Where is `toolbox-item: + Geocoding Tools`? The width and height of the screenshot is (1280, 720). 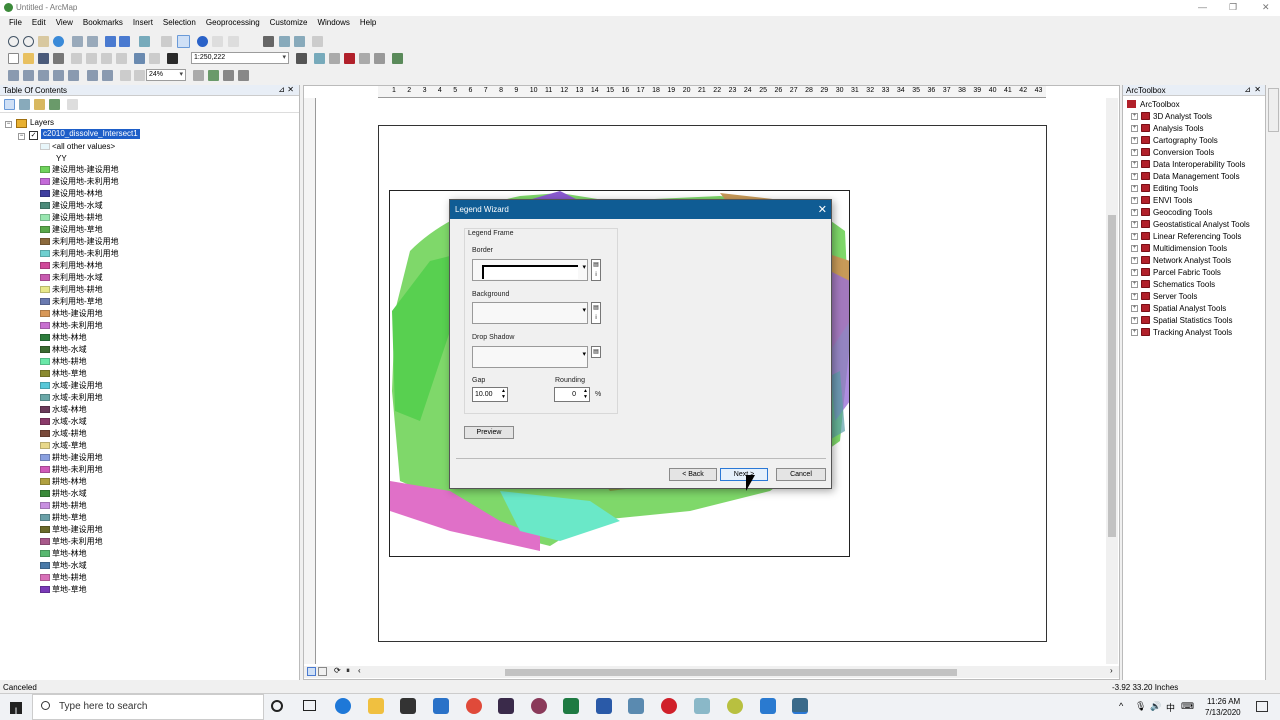
toolbox-item: + Geocoding Tools is located at coordinates (1171, 212).